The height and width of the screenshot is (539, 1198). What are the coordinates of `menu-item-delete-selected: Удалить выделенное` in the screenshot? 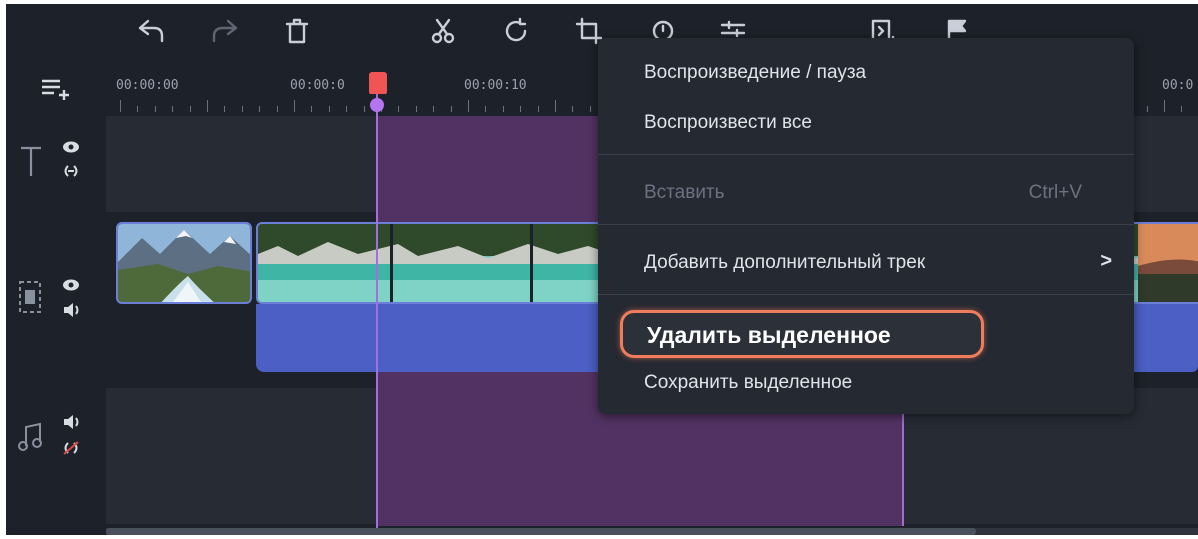 It's located at (802, 334).